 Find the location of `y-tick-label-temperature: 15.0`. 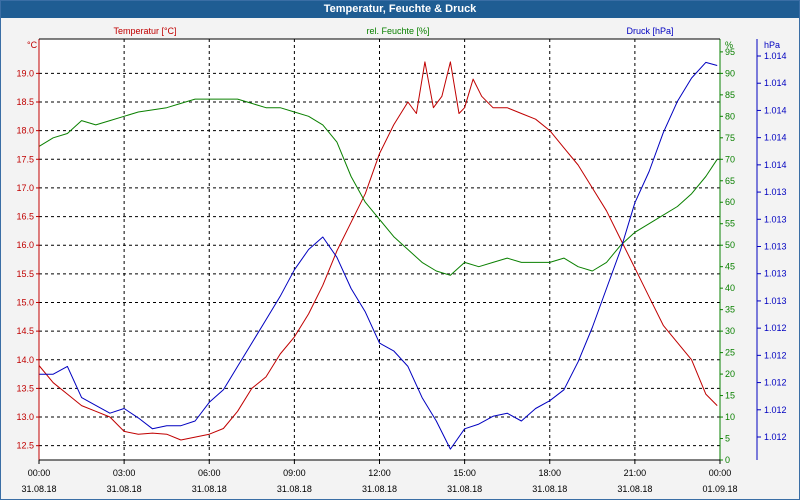

y-tick-label-temperature: 15.0 is located at coordinates (25, 302).